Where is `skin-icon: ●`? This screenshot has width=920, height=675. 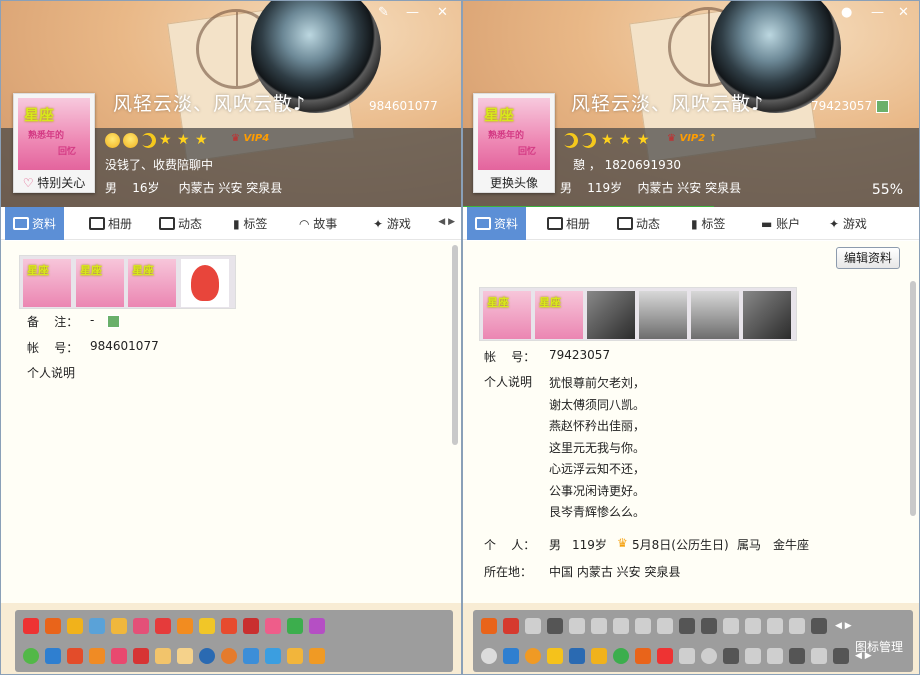
skin-icon: ● is located at coordinates (846, 12).